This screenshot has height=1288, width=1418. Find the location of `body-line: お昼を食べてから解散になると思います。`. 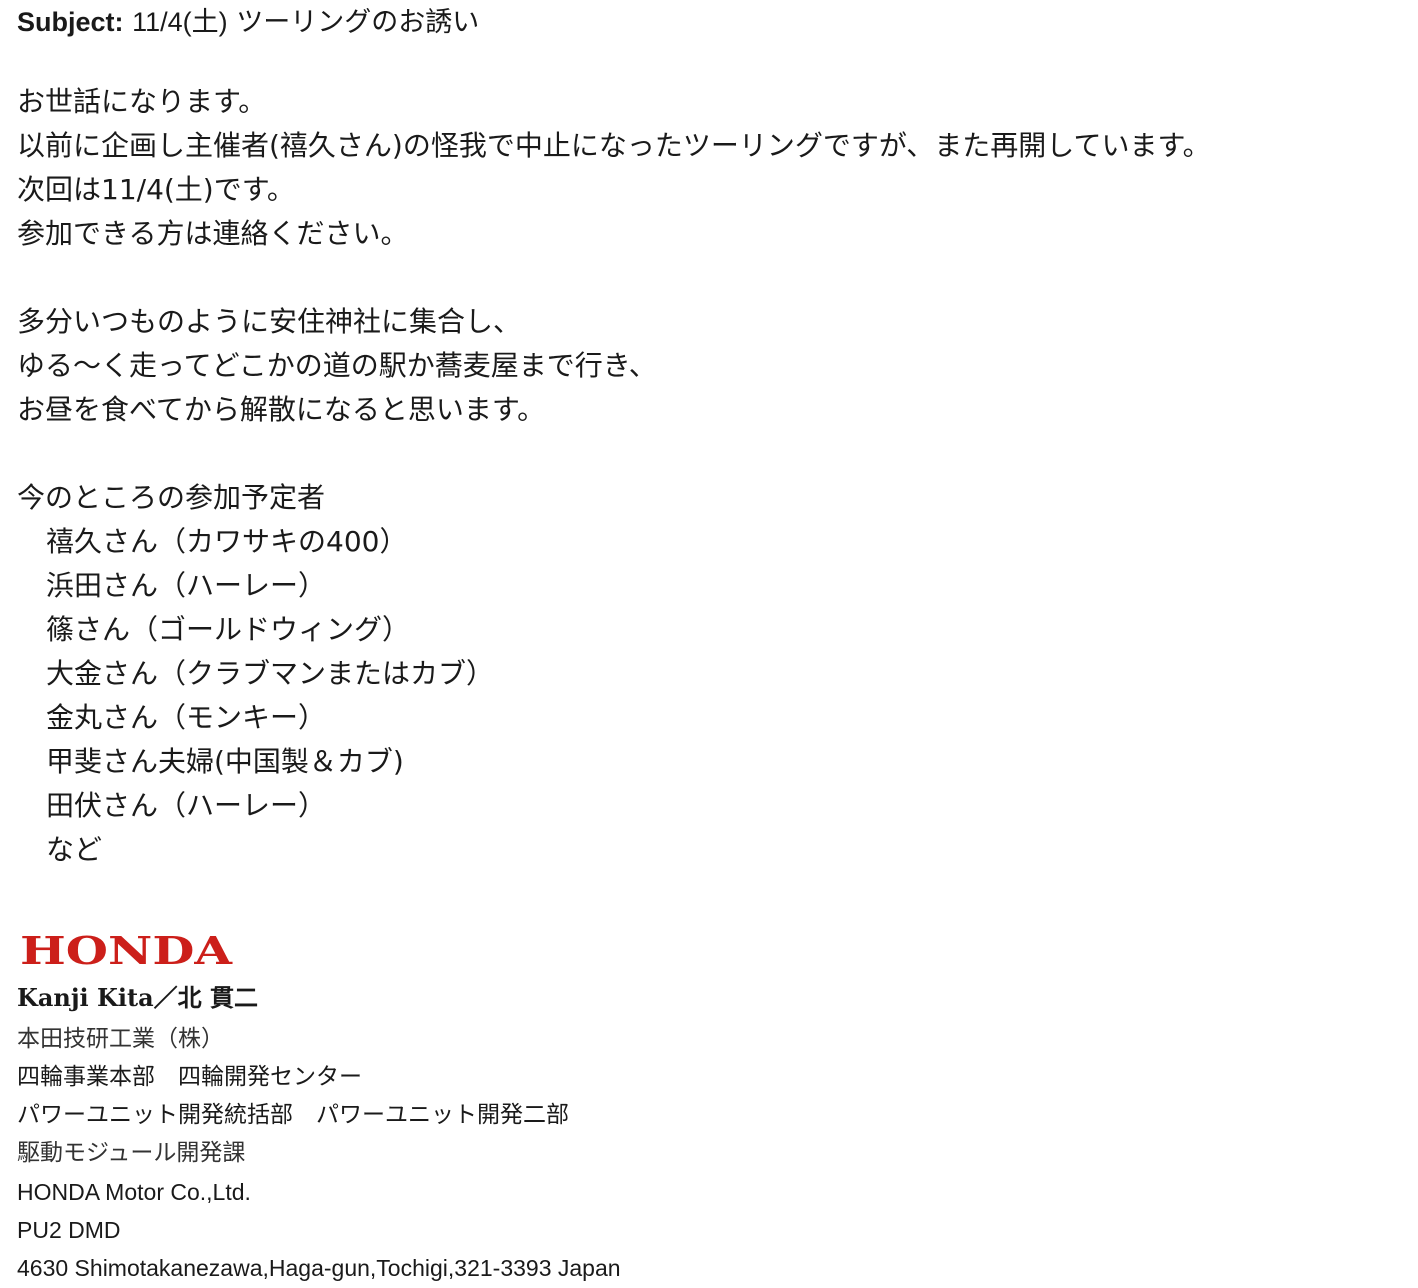

body-line: お昼を食べてから解散になると思います。 is located at coordinates (281, 409).